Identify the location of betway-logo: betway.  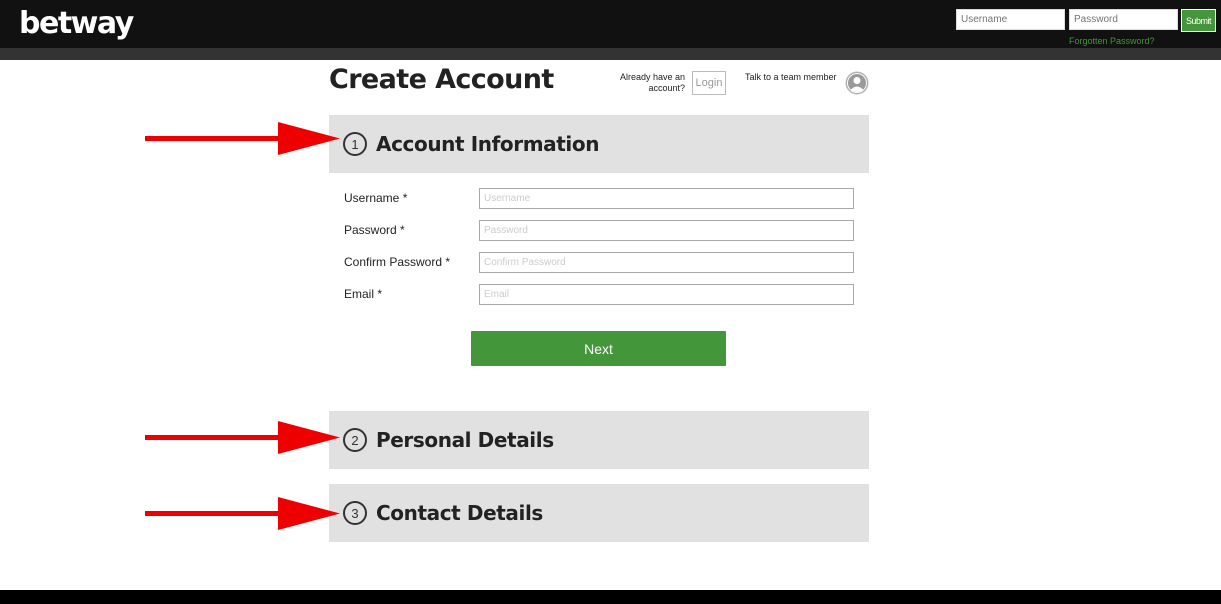
(76, 23).